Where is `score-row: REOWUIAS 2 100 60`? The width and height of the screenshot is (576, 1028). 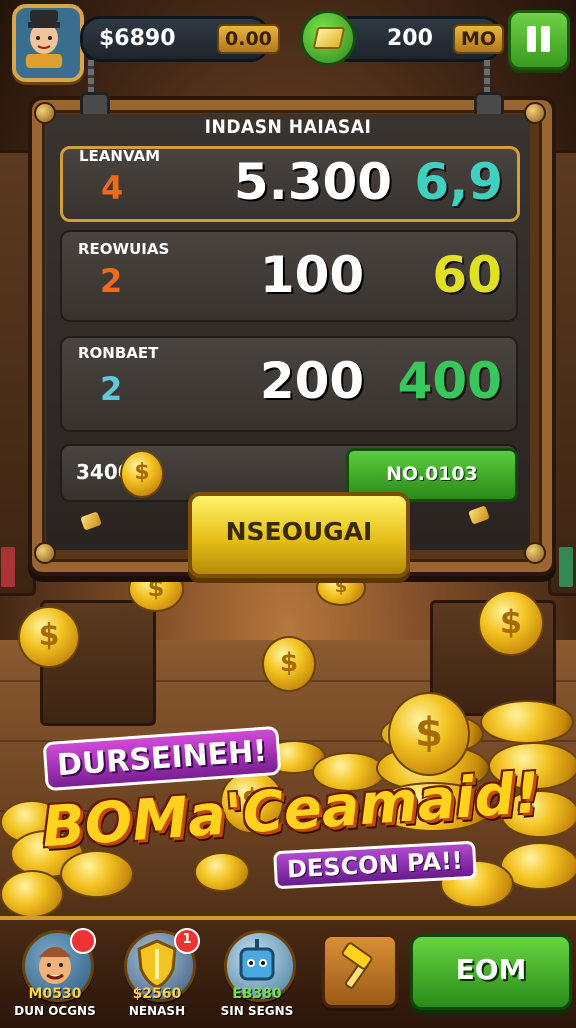
score-row: REOWUIAS 2 100 60 is located at coordinates (289, 276).